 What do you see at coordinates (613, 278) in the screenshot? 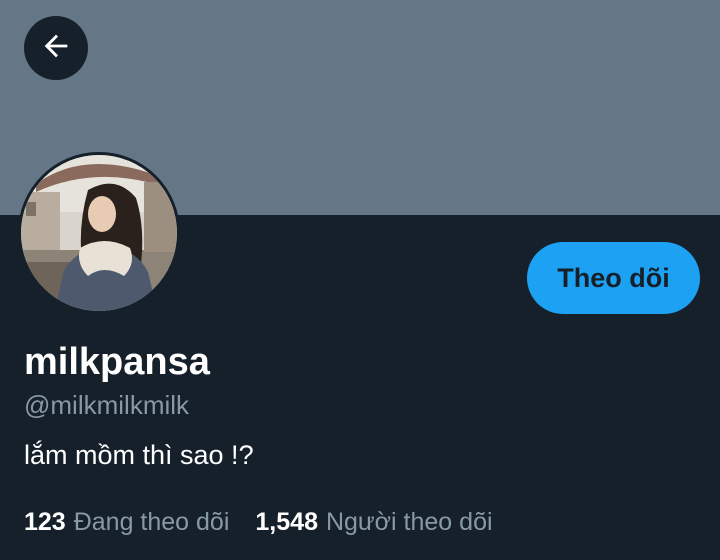
I see `follow-button: Theo dõi` at bounding box center [613, 278].